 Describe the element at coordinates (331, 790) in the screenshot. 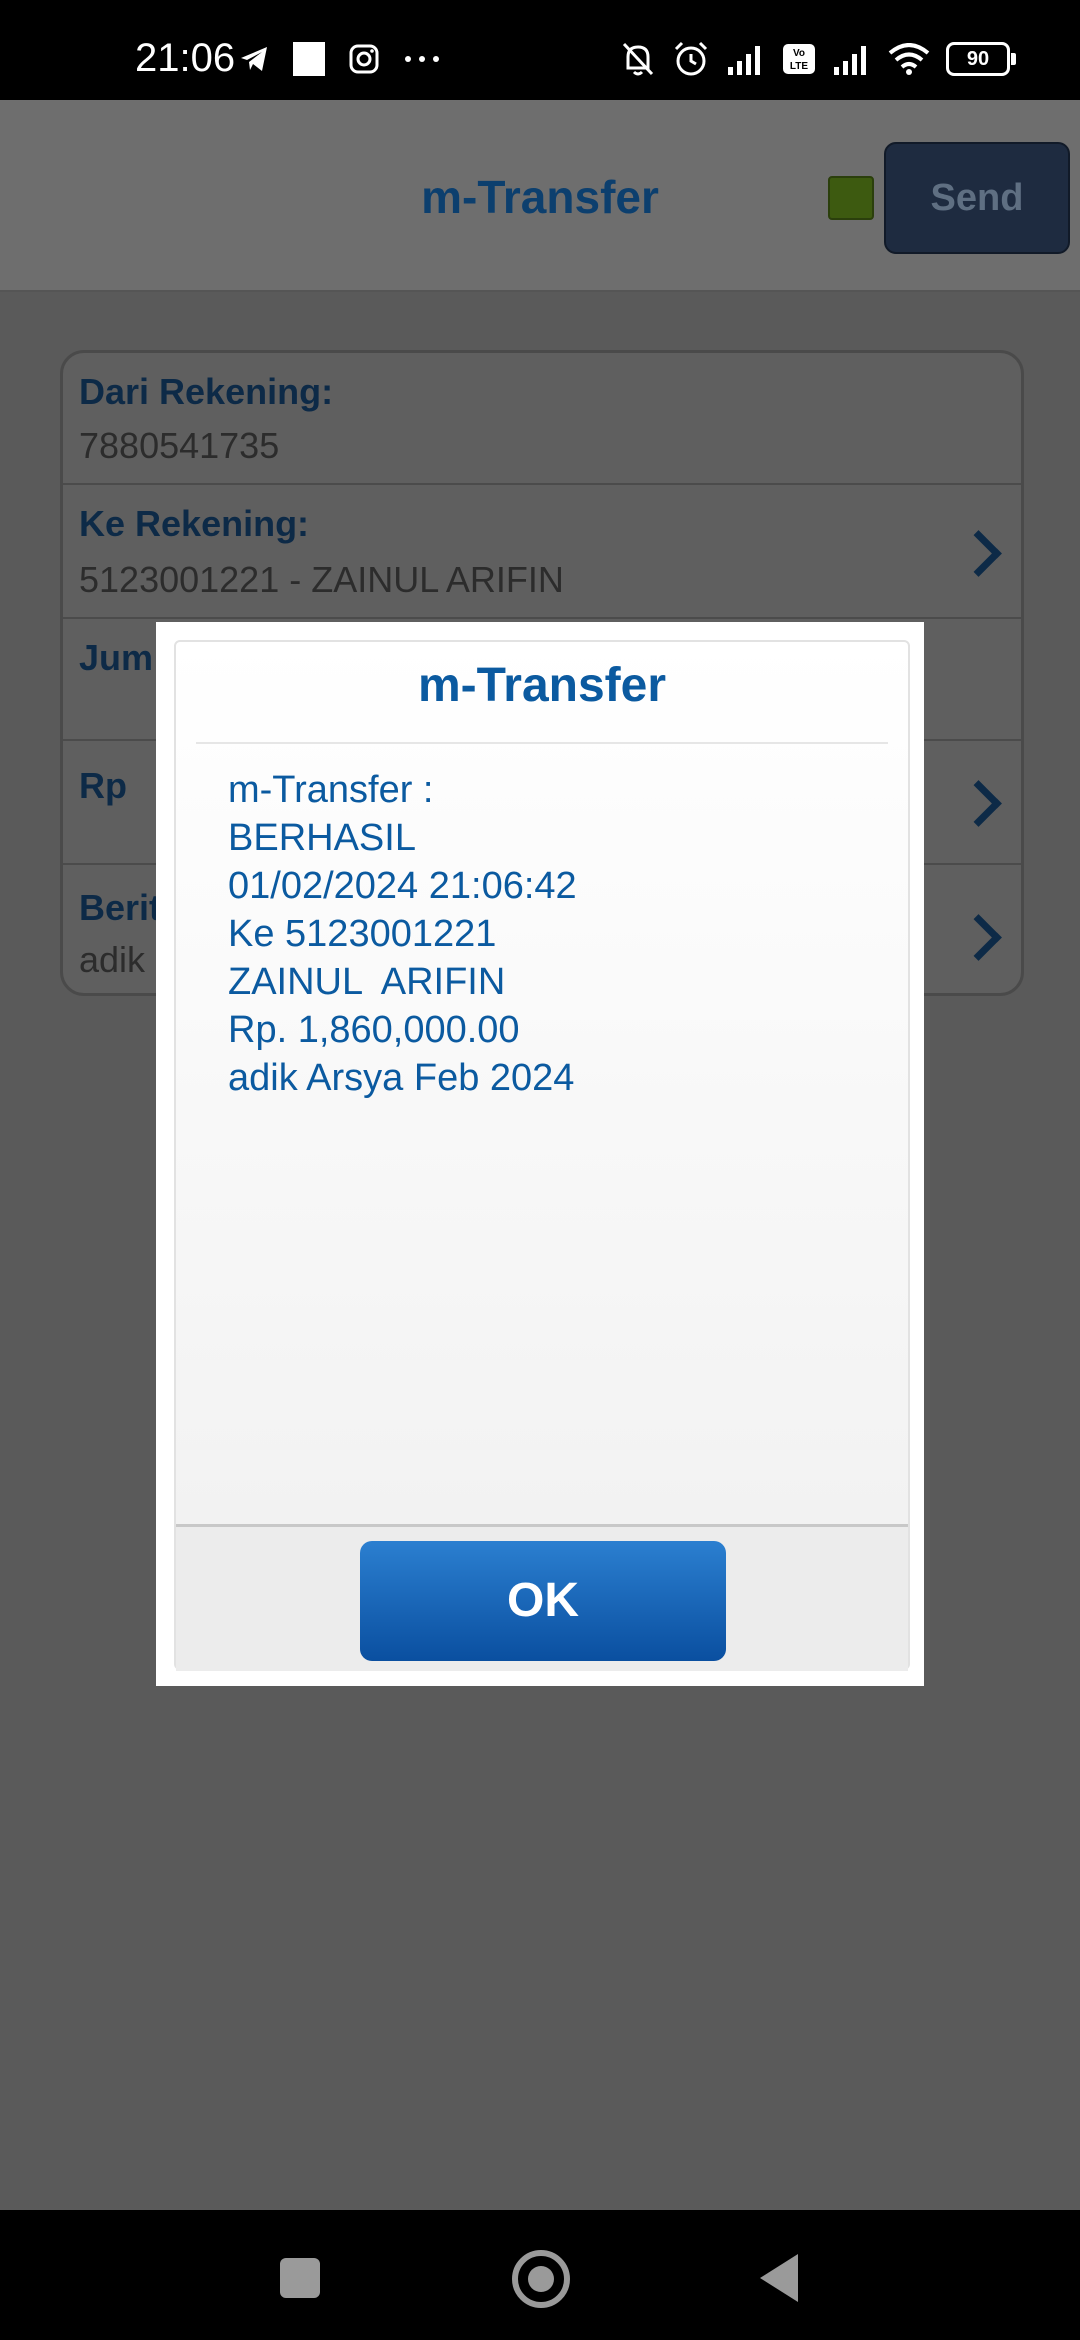

I see `message-line: m-Transfer :` at that location.